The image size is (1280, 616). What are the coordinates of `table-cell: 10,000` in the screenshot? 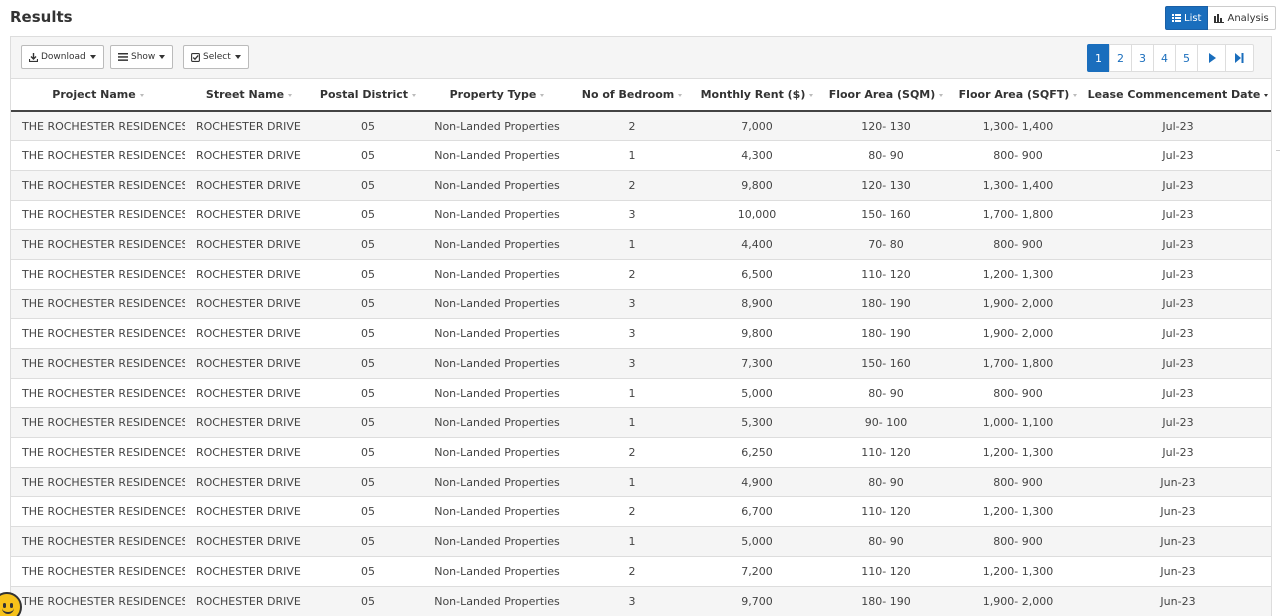 It's located at (757, 214).